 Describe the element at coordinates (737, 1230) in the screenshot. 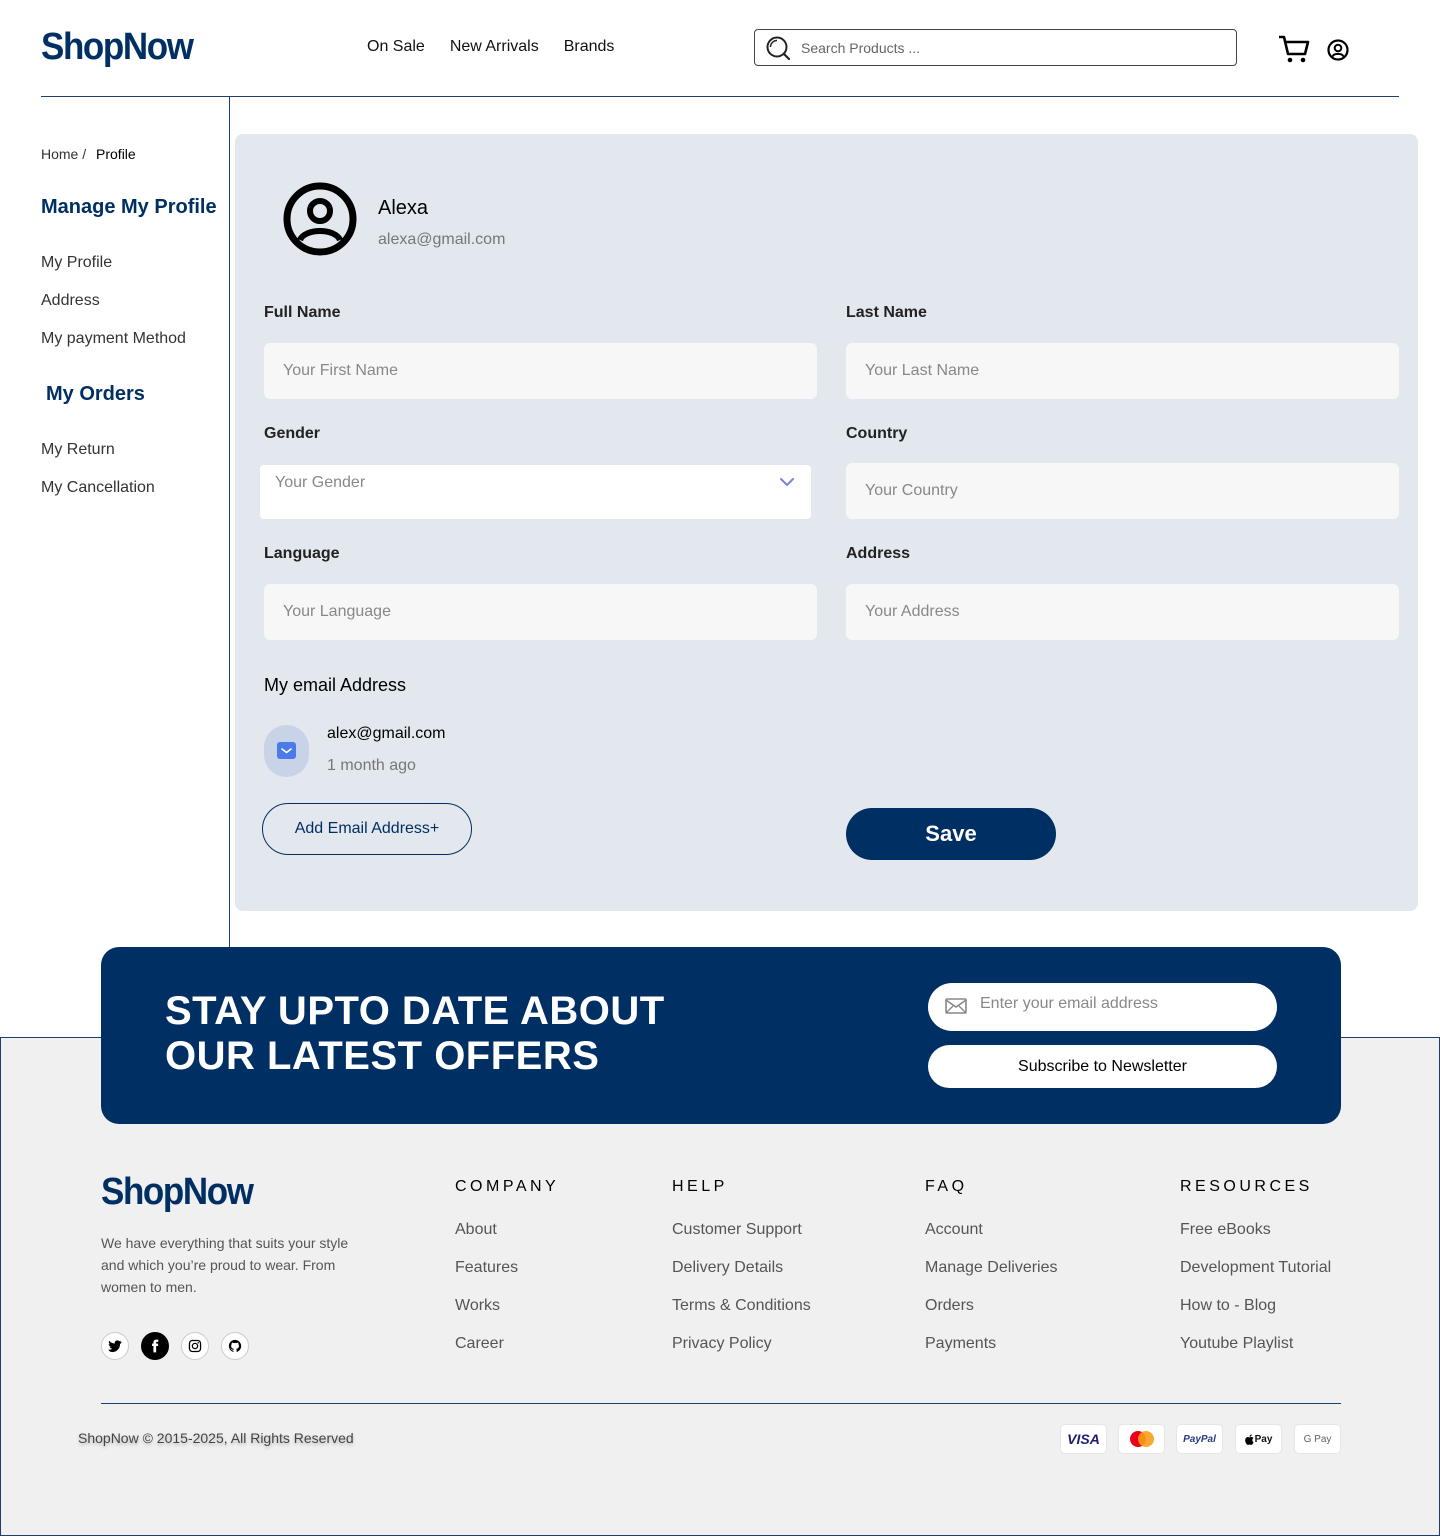

I see `footer-link: Customer Support` at that location.